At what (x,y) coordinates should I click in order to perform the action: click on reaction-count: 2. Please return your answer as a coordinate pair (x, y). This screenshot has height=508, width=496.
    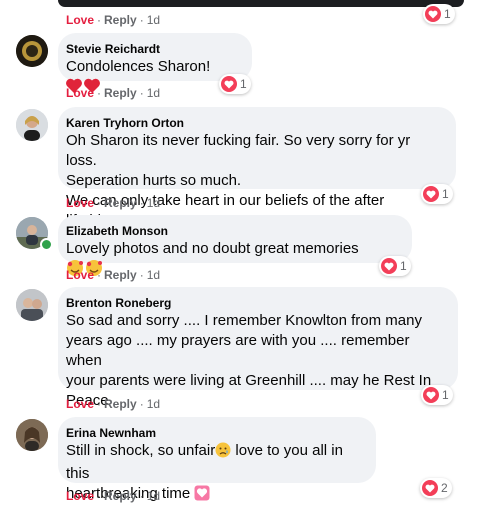
    Looking at the image, I should click on (436, 488).